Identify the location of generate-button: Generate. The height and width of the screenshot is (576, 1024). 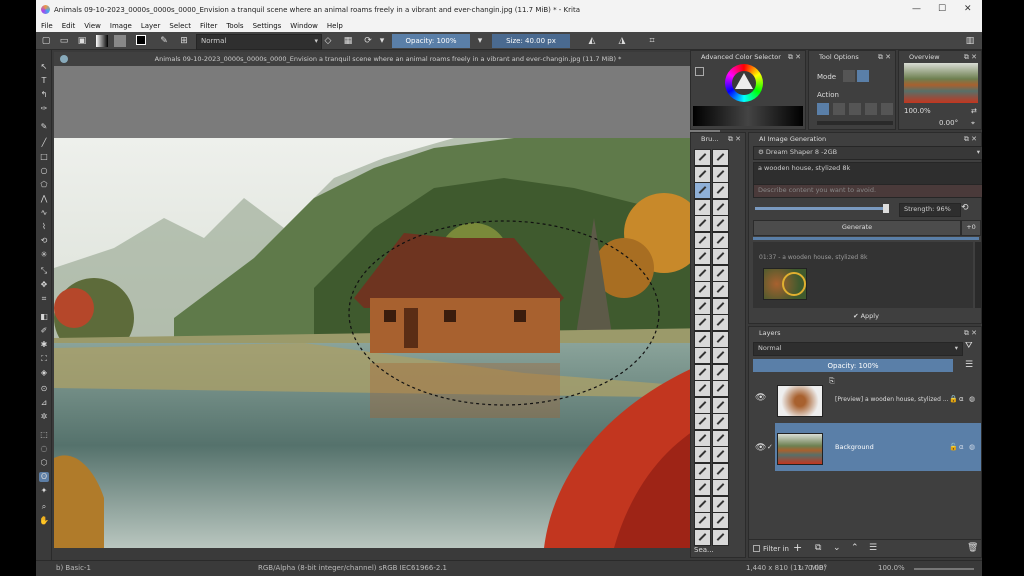
(857, 228).